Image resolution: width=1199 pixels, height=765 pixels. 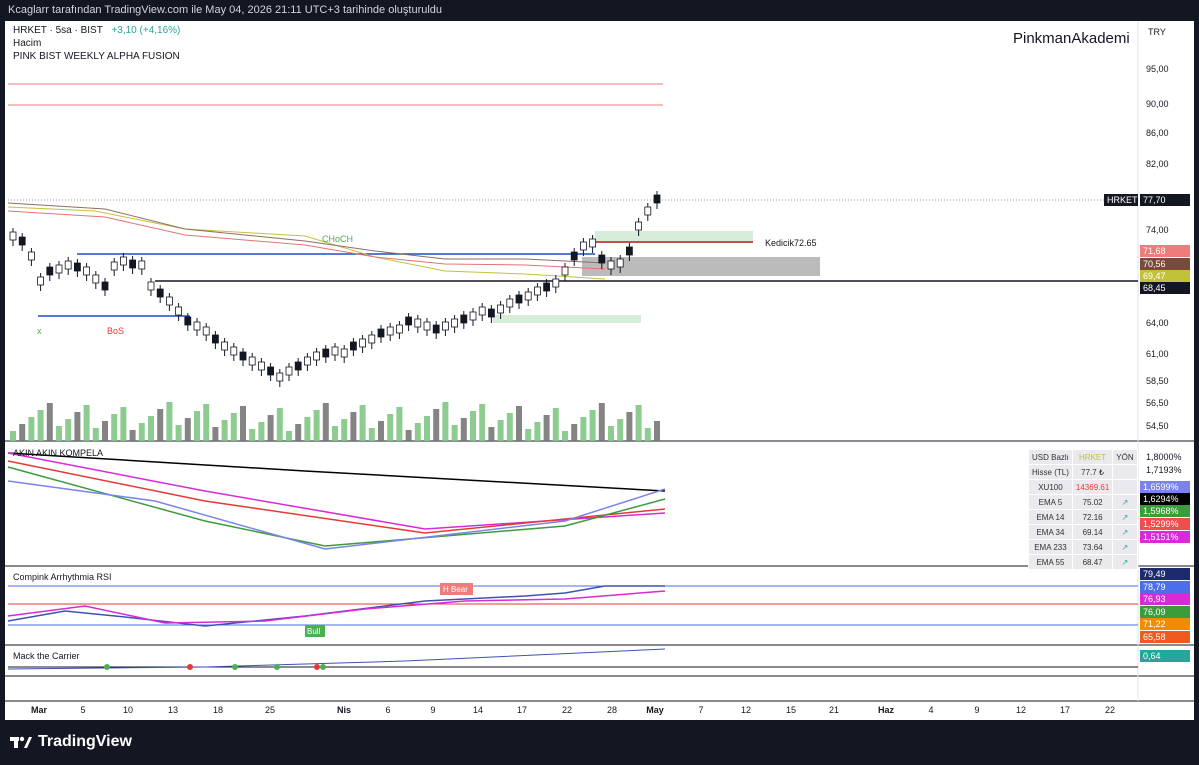 I want to click on rsi-tag: 76,93, so click(x=1165, y=599).